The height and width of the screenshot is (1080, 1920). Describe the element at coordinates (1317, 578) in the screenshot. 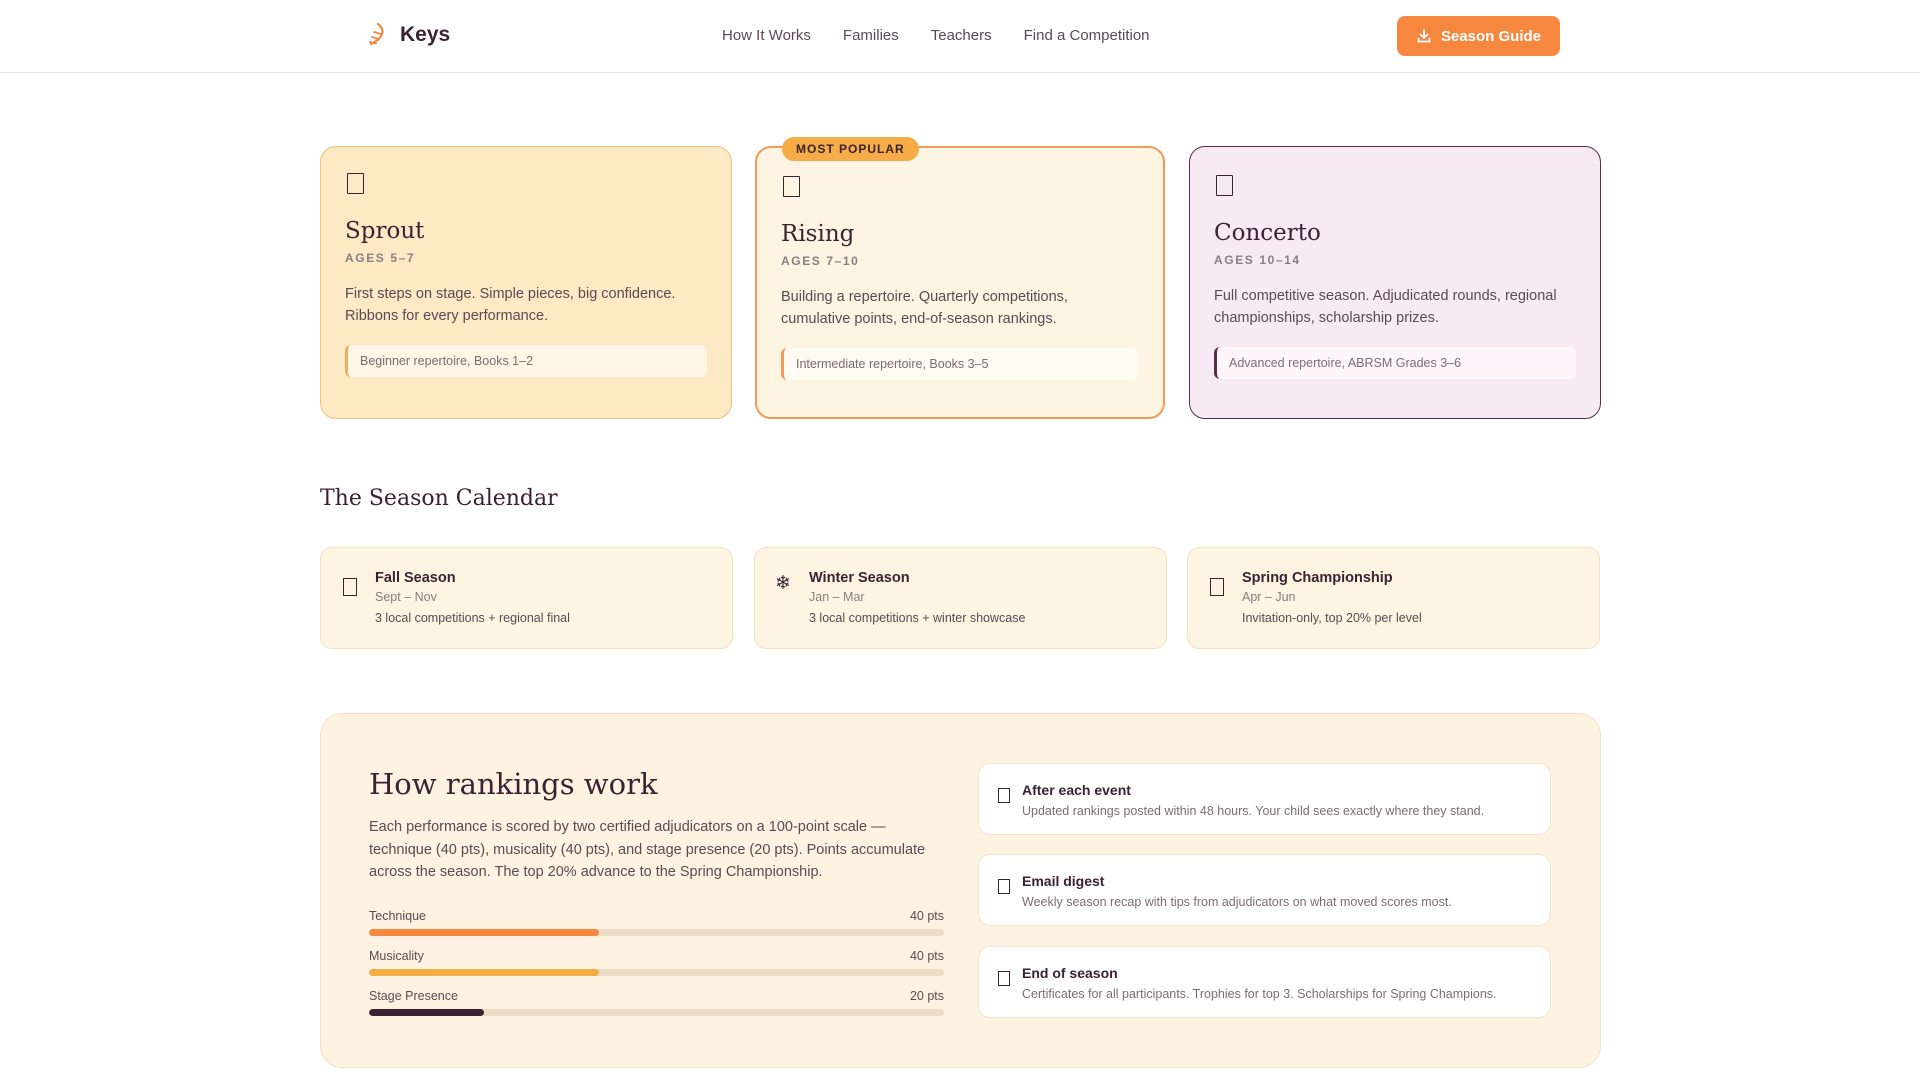

I see `season-name: Spring Championship` at that location.